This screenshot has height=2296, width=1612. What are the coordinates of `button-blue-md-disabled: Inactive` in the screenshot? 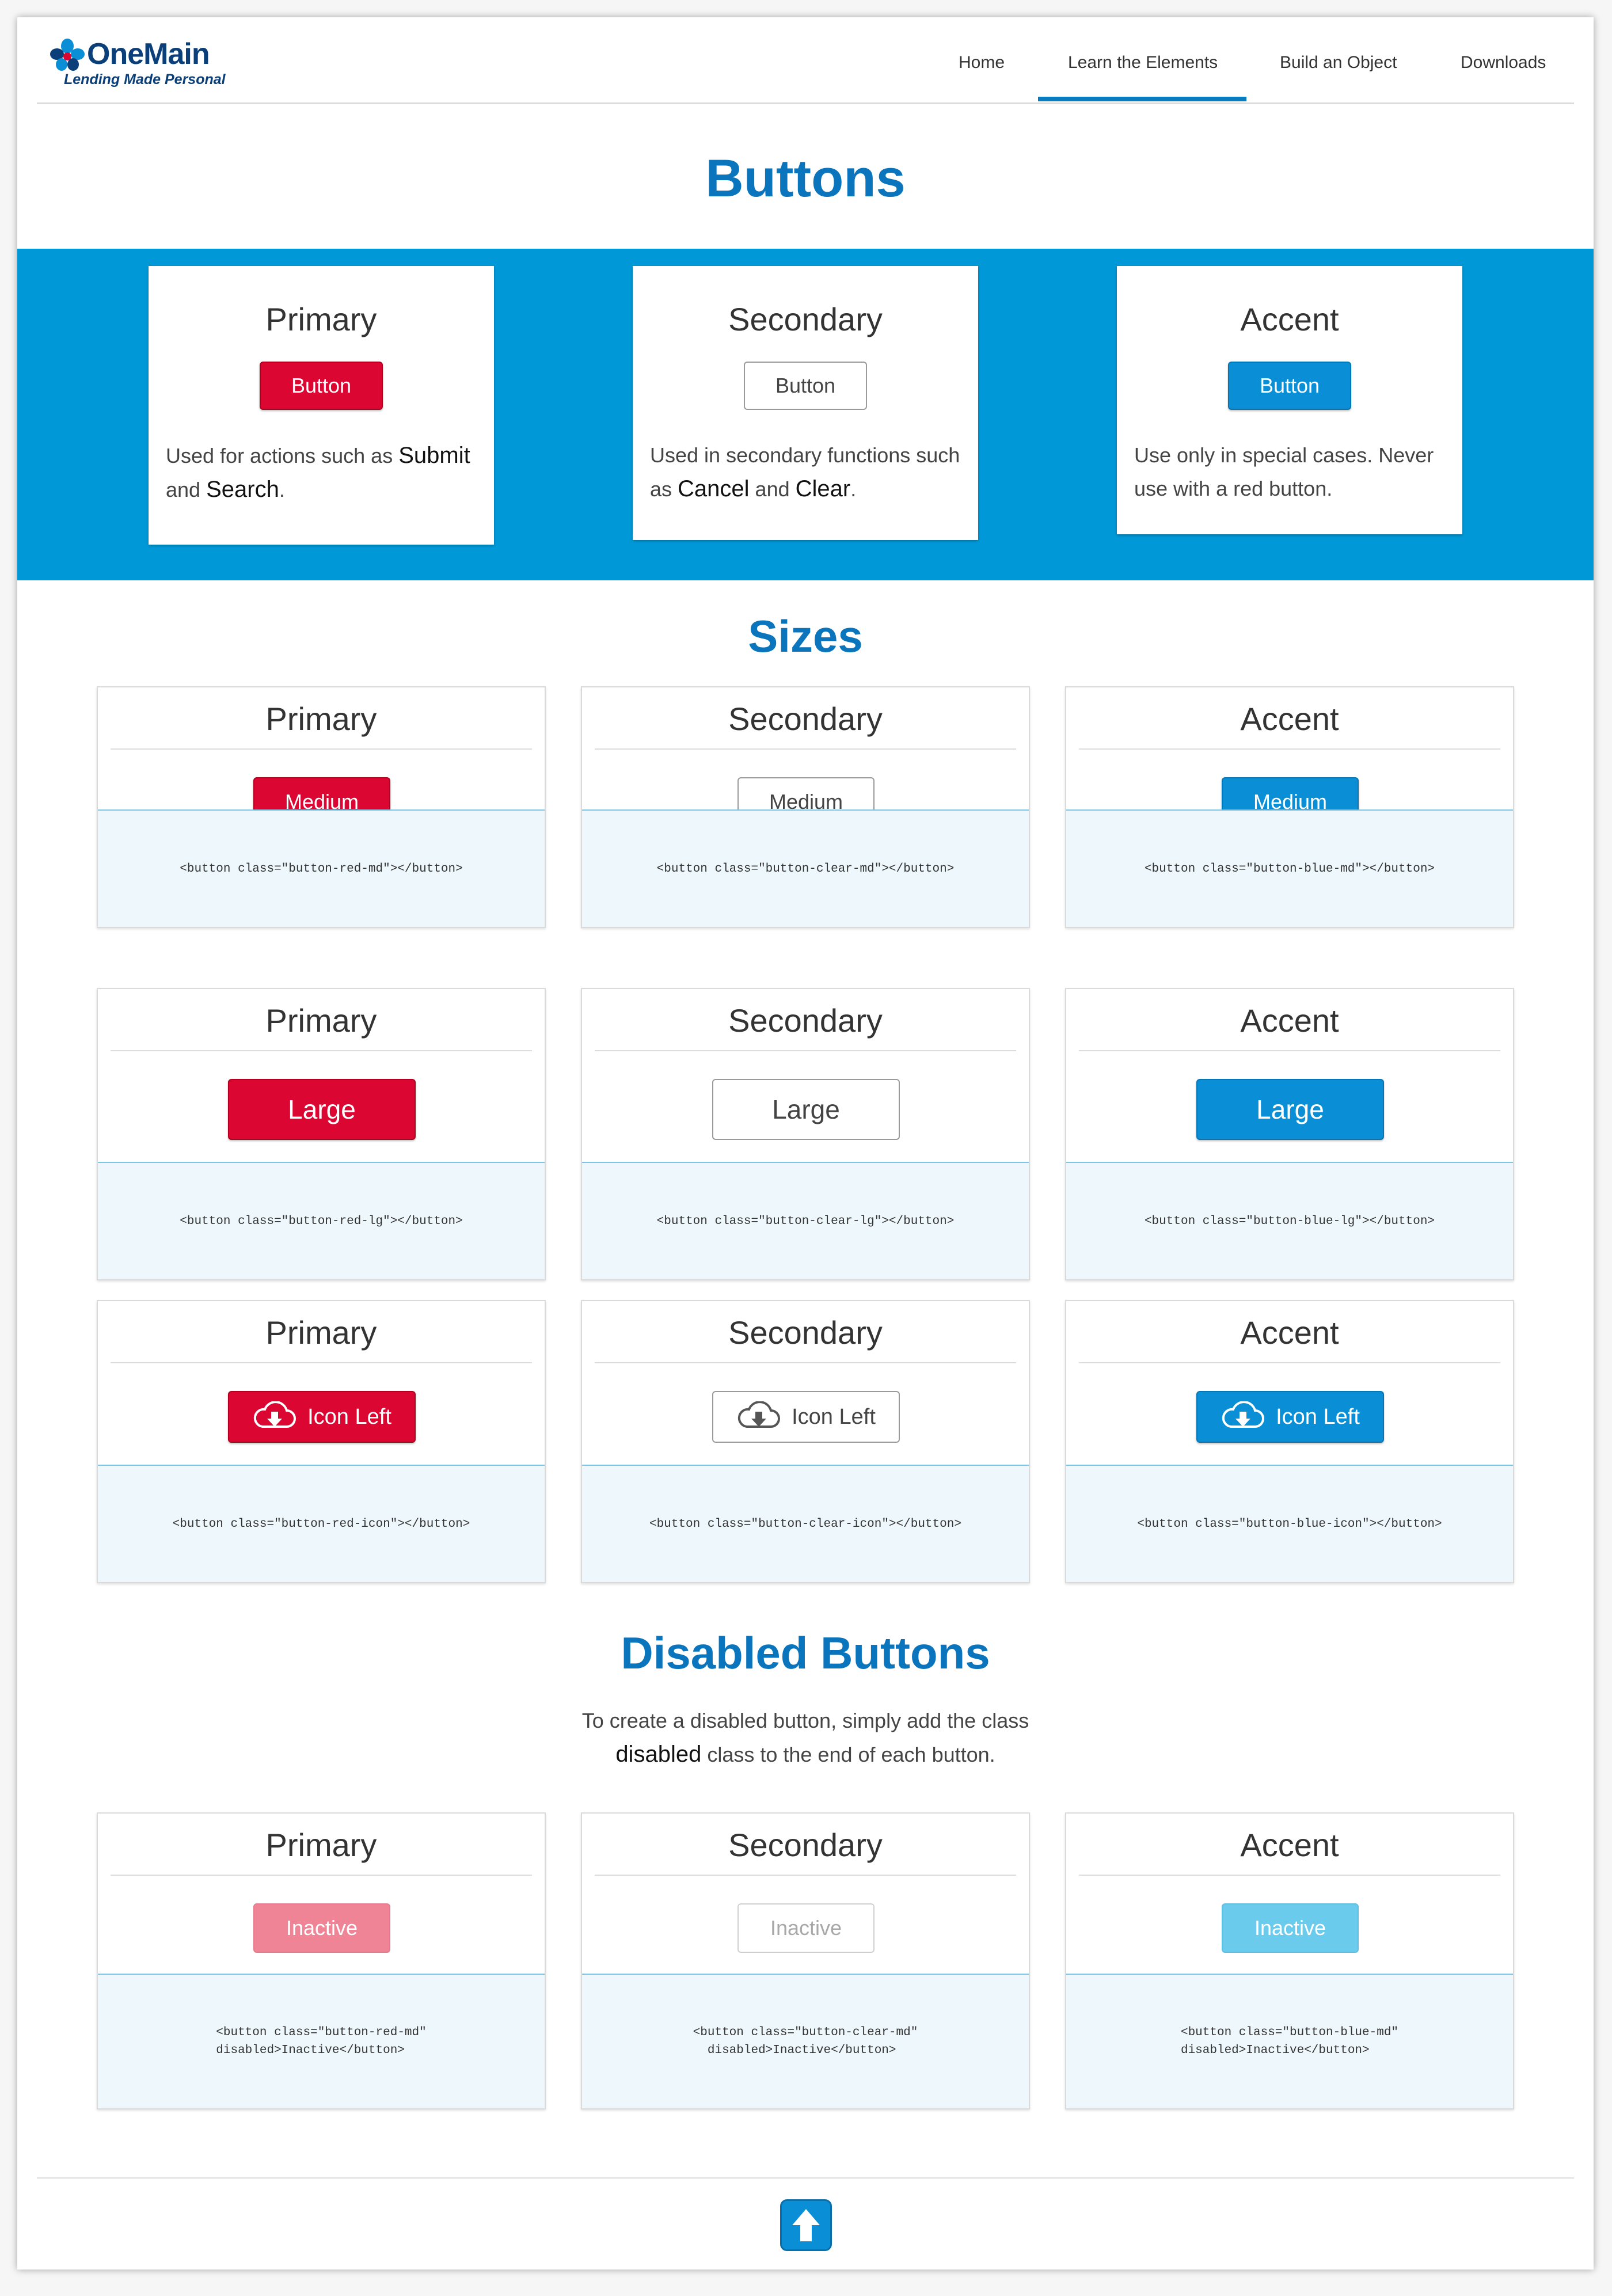 It's located at (1290, 1928).